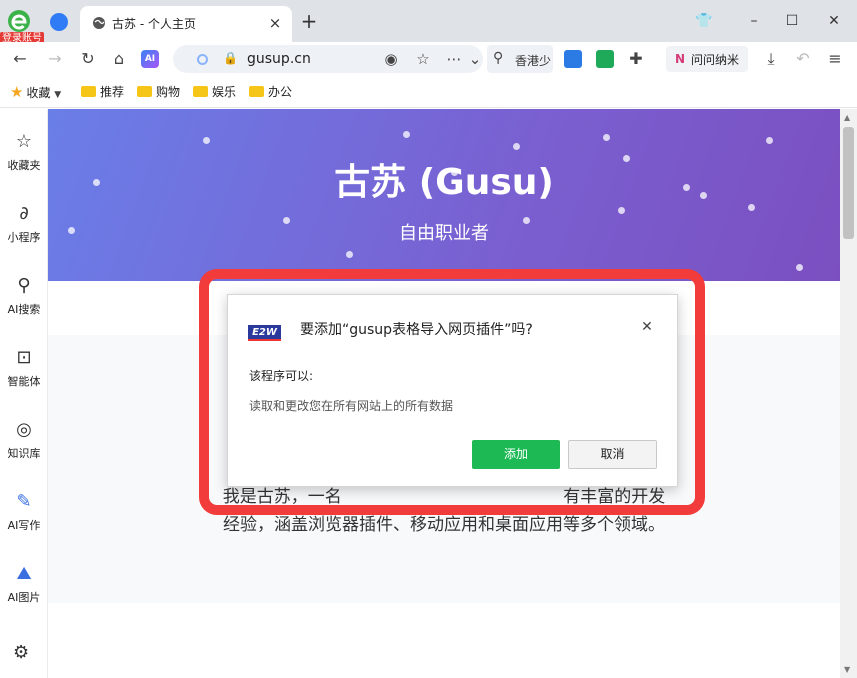 This screenshot has width=857, height=678. Describe the element at coordinates (119, 59) in the screenshot. I see `home-button: ⌂` at that location.